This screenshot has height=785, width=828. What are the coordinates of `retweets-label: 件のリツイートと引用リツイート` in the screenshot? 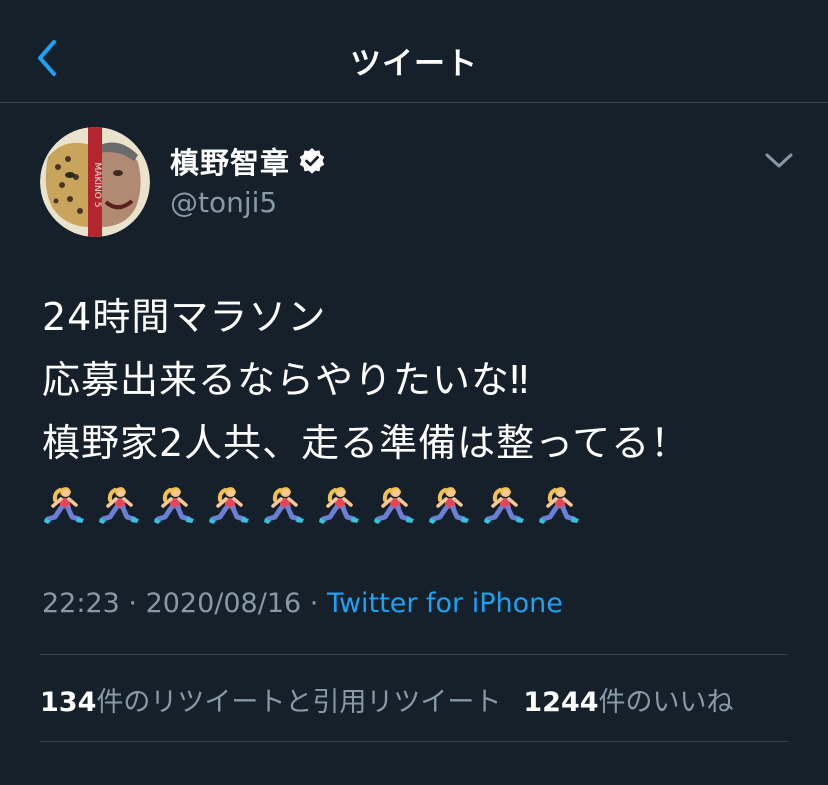 It's located at (299, 702).